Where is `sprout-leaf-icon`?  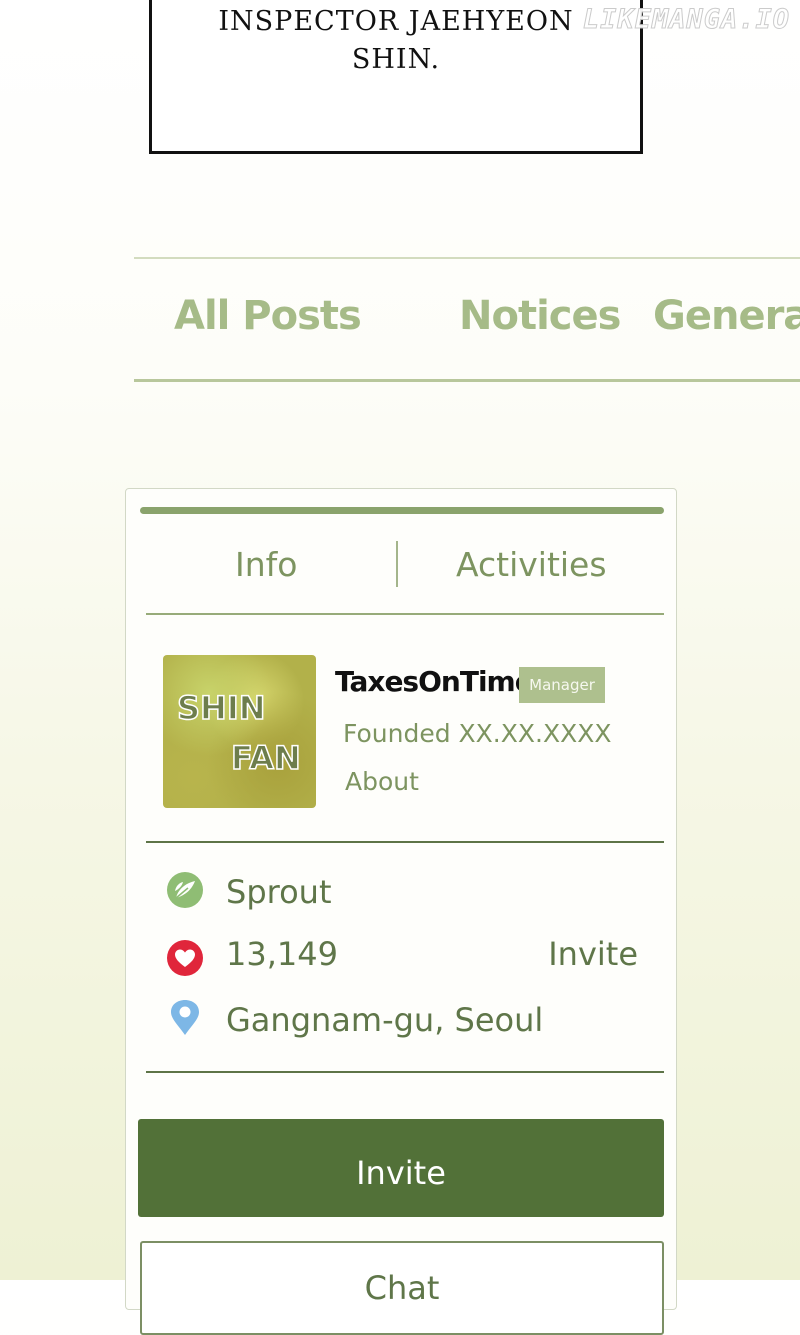 sprout-leaf-icon is located at coordinates (185, 890).